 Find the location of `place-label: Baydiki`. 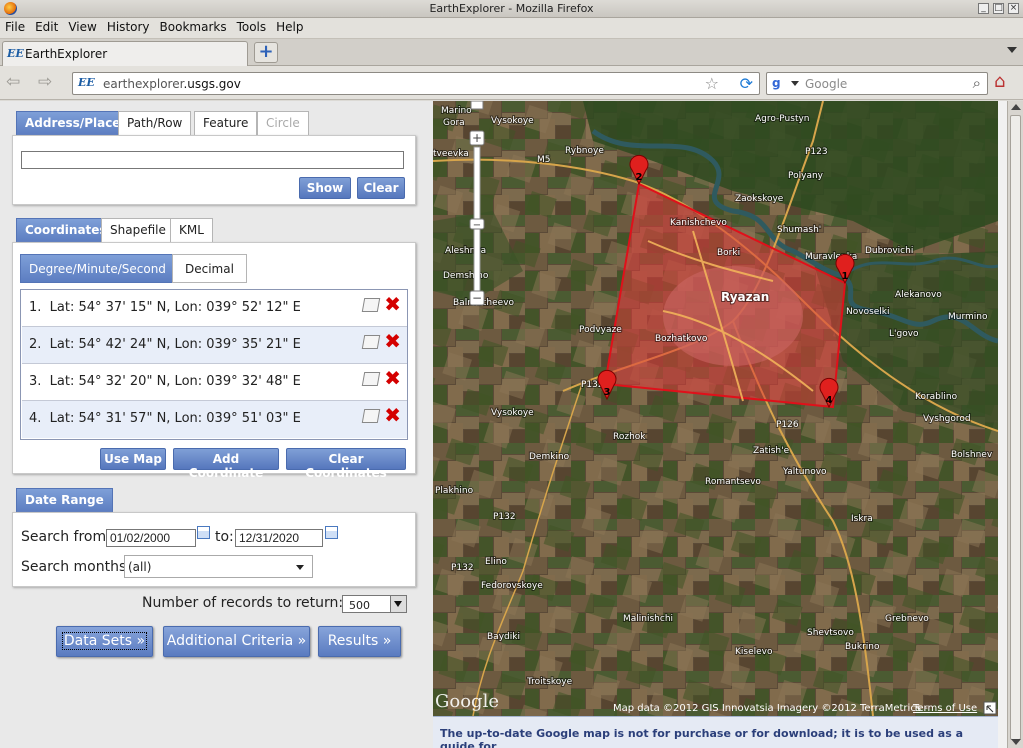

place-label: Baydiki is located at coordinates (503, 637).